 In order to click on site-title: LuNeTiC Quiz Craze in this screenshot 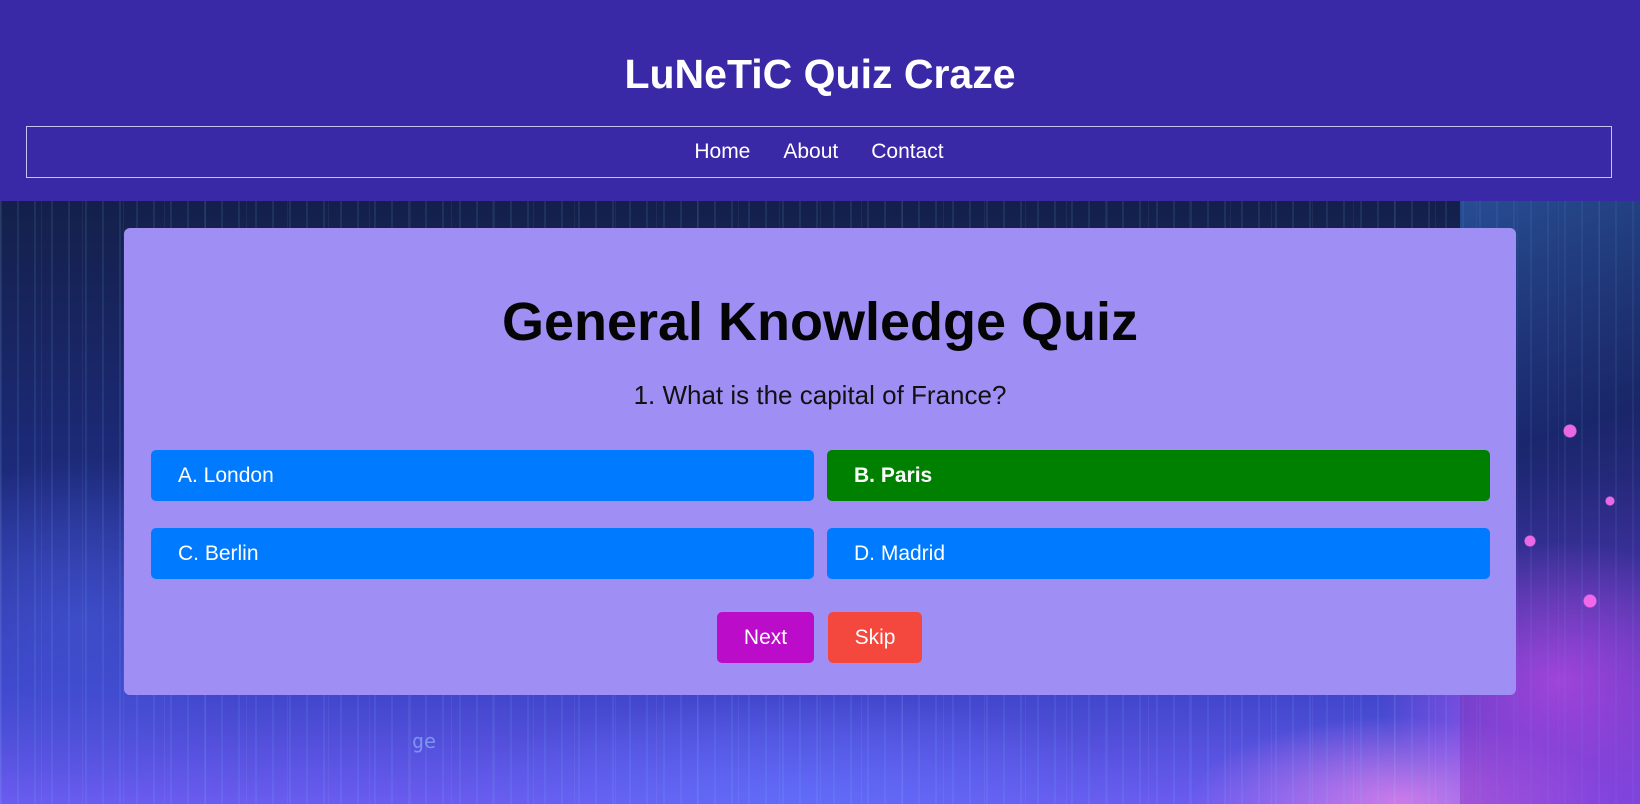, I will do `click(820, 74)`.